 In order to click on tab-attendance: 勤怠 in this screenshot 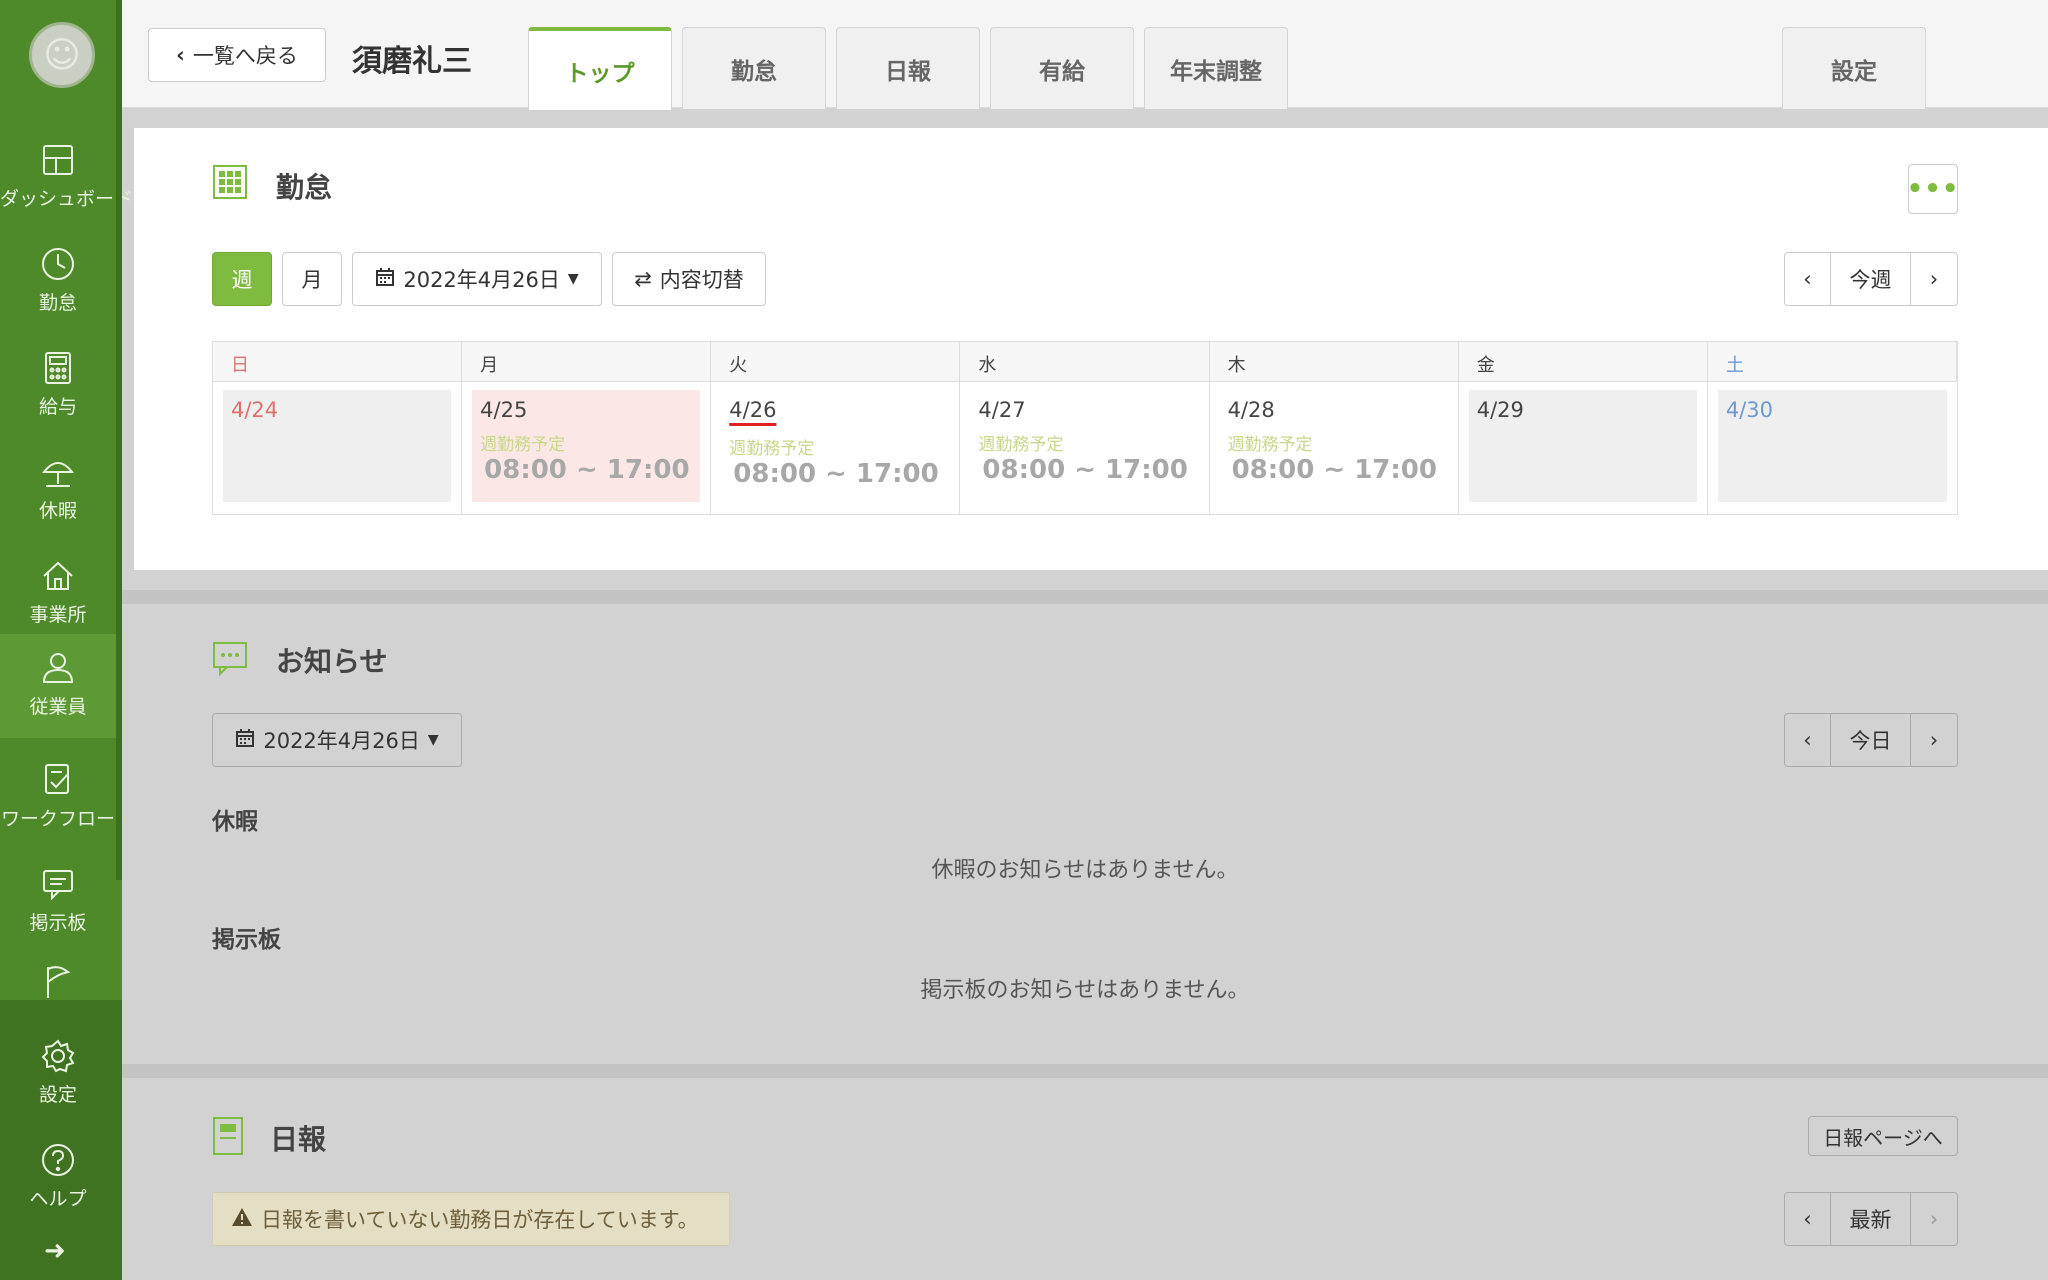, I will do `click(754, 68)`.